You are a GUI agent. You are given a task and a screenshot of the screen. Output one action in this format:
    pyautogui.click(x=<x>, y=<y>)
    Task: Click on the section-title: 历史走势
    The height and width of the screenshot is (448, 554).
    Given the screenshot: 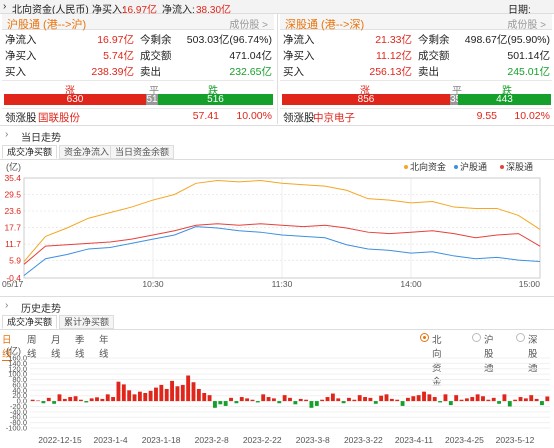 What is the action you would take?
    pyautogui.click(x=41, y=309)
    